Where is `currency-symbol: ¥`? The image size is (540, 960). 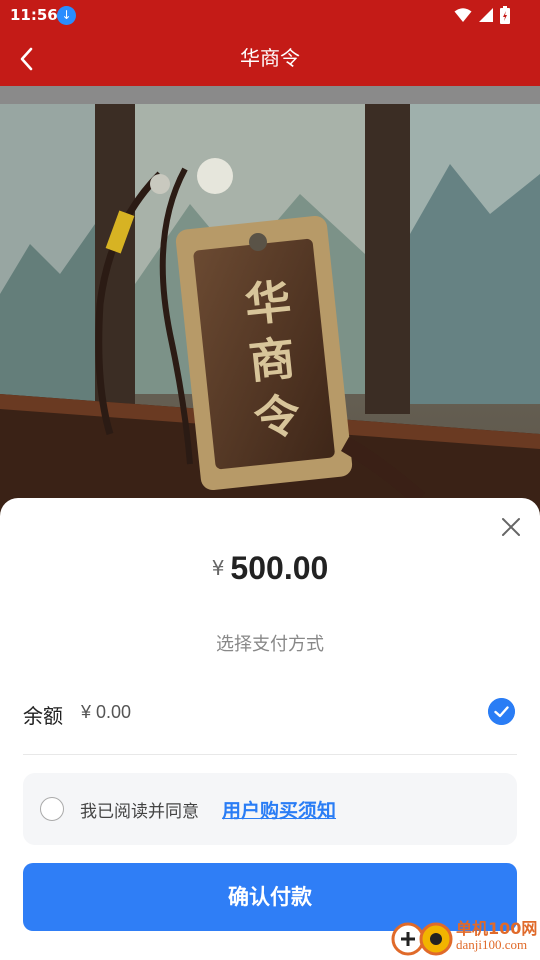
currency-symbol: ¥ is located at coordinates (218, 568).